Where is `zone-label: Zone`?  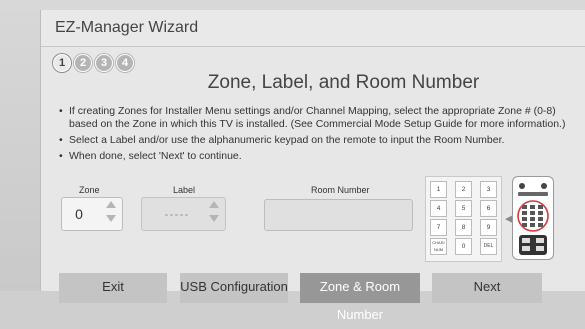 zone-label: Zone is located at coordinates (89, 190).